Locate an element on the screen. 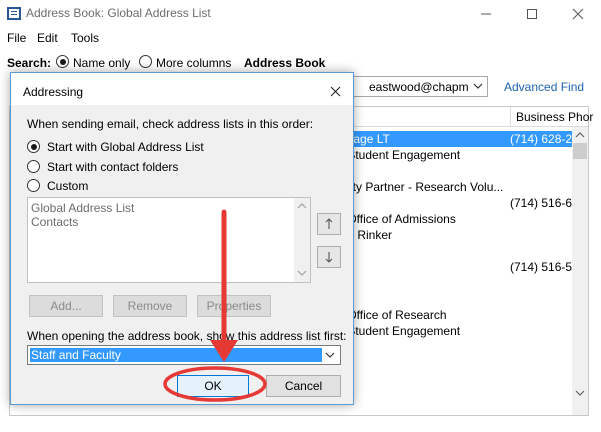  more-columns-radio is located at coordinates (145, 61).